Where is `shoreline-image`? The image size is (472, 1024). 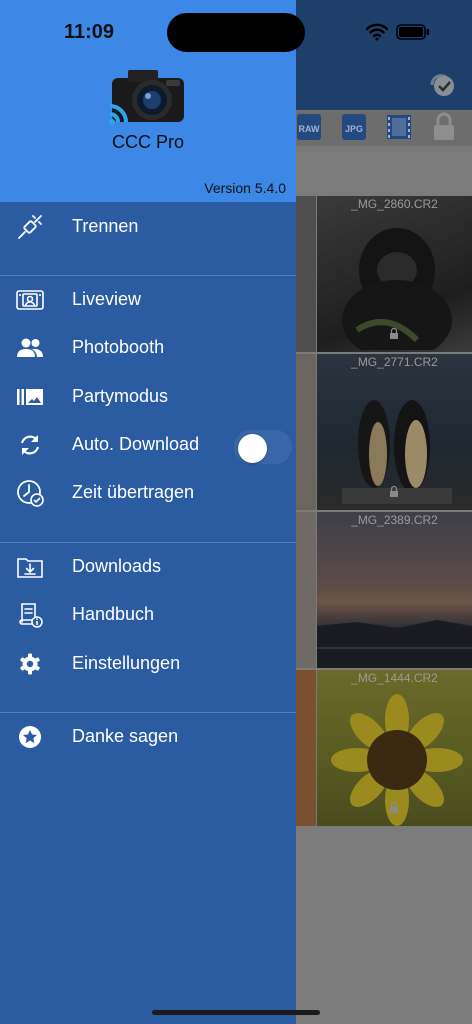 shoreline-image is located at coordinates (394, 644).